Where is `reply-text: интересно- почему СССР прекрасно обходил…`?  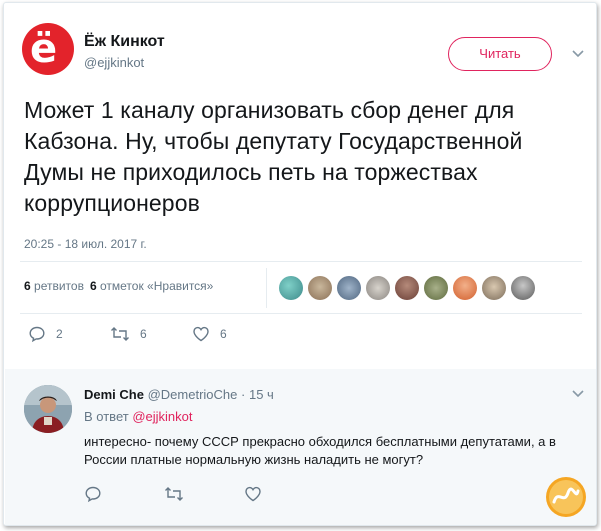 reply-text: интересно- почему СССР прекрасно обходил… is located at coordinates (320, 450).